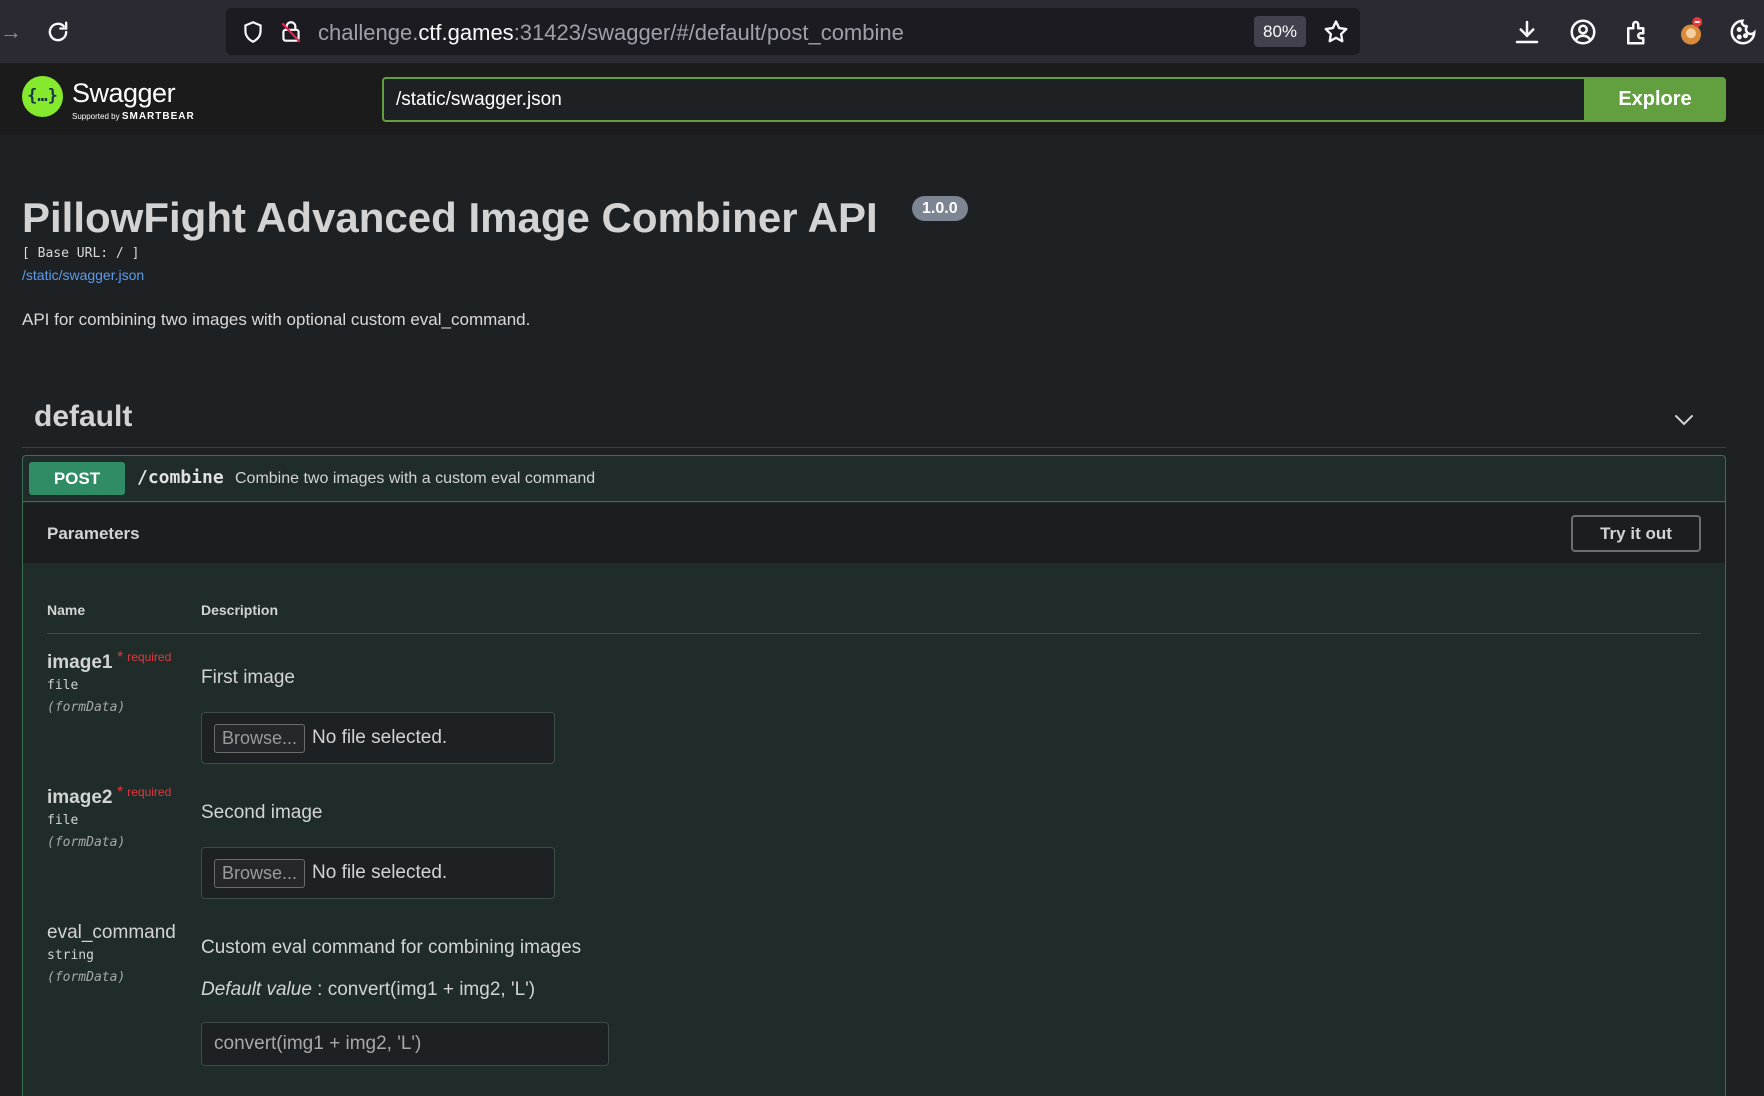 The width and height of the screenshot is (1764, 1096). Describe the element at coordinates (1527, 32) in the screenshot. I see `download-icon` at that location.